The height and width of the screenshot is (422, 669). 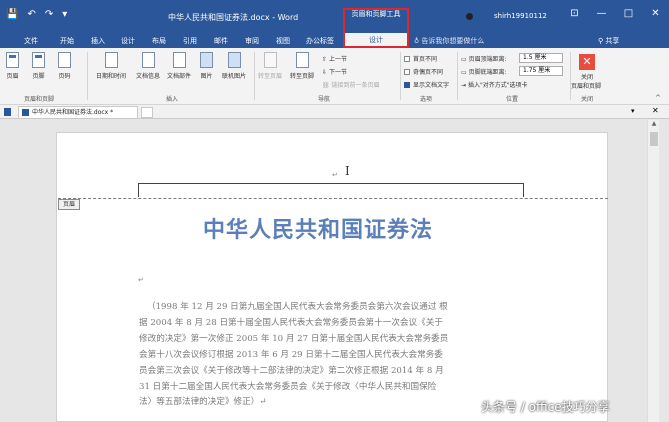 What do you see at coordinates (654, 139) in the screenshot?
I see `scrollbar-thumb` at bounding box center [654, 139].